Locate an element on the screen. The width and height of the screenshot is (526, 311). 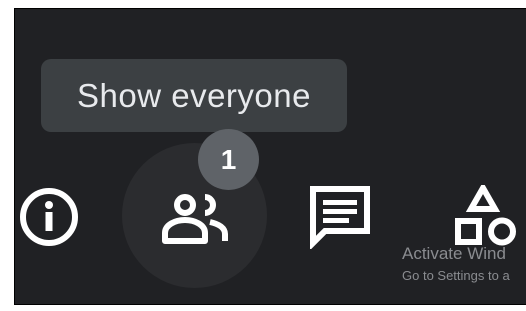
watermark-subtitle: Go to Settings to a is located at coordinates (456, 275).